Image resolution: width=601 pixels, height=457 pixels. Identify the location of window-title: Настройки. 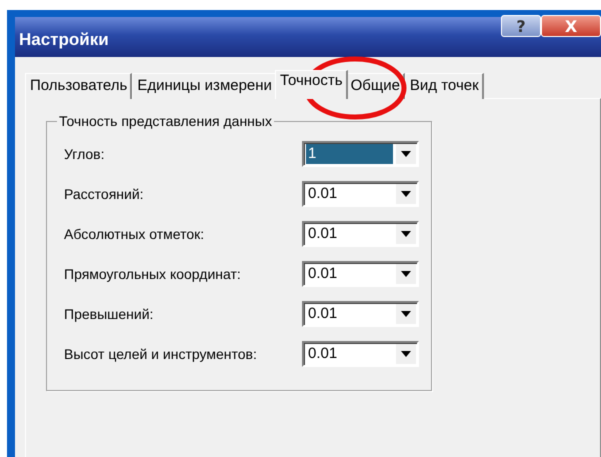
(64, 39).